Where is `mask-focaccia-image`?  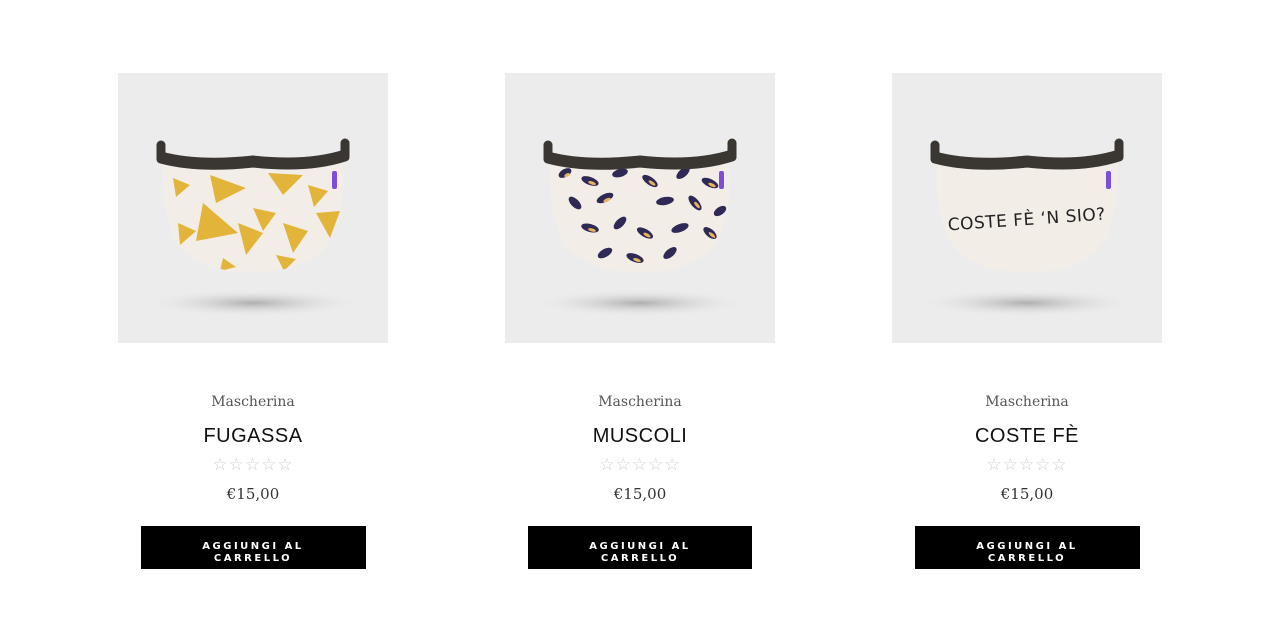
mask-focaccia-image is located at coordinates (253, 227).